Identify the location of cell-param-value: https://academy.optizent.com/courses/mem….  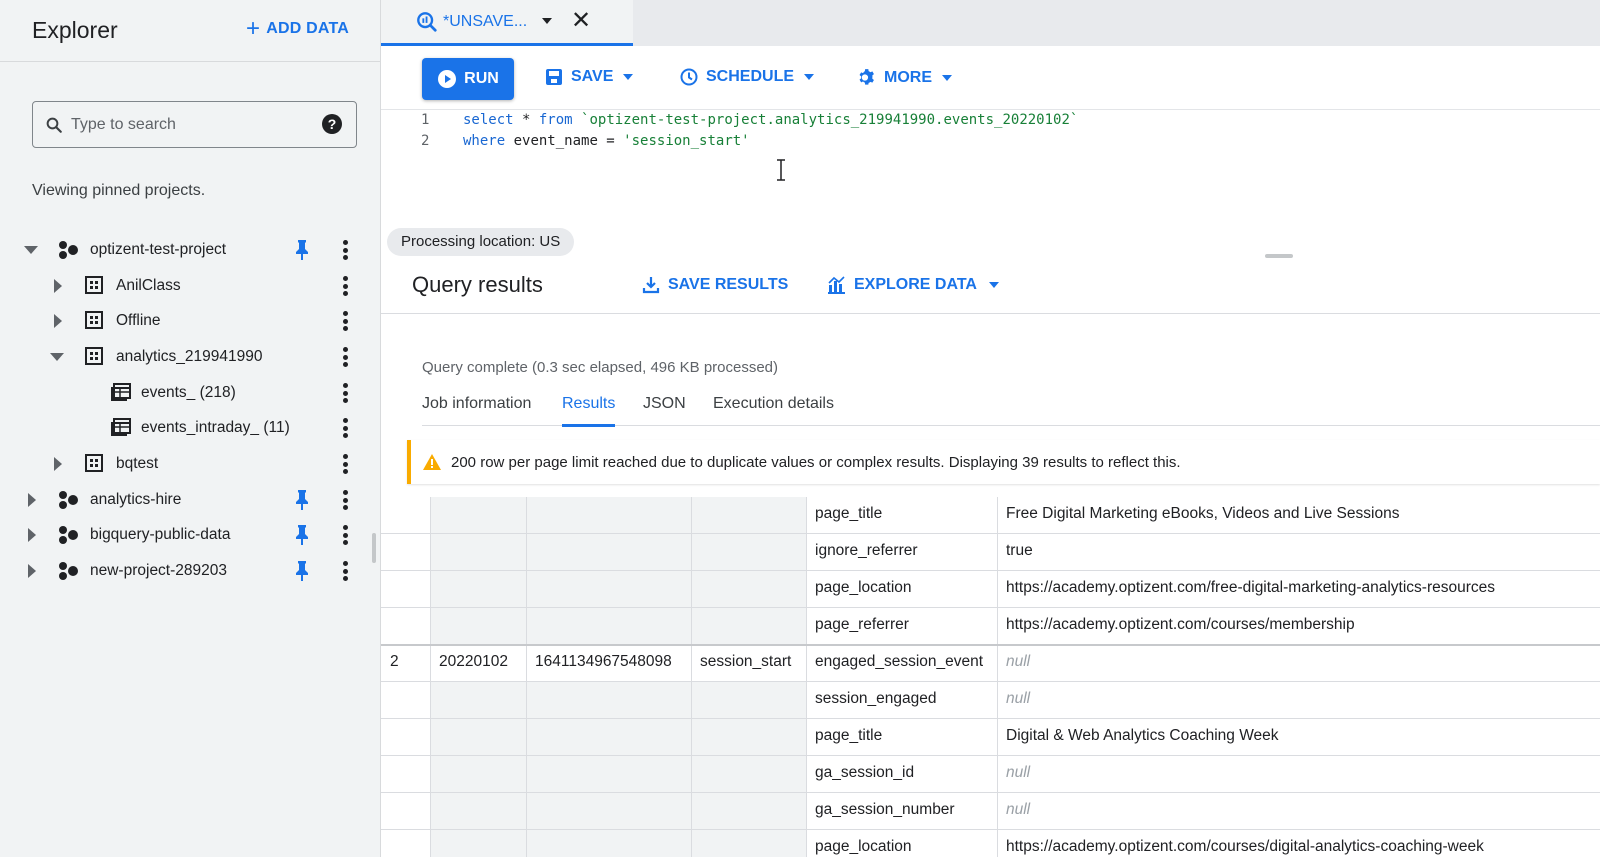
(1299, 626).